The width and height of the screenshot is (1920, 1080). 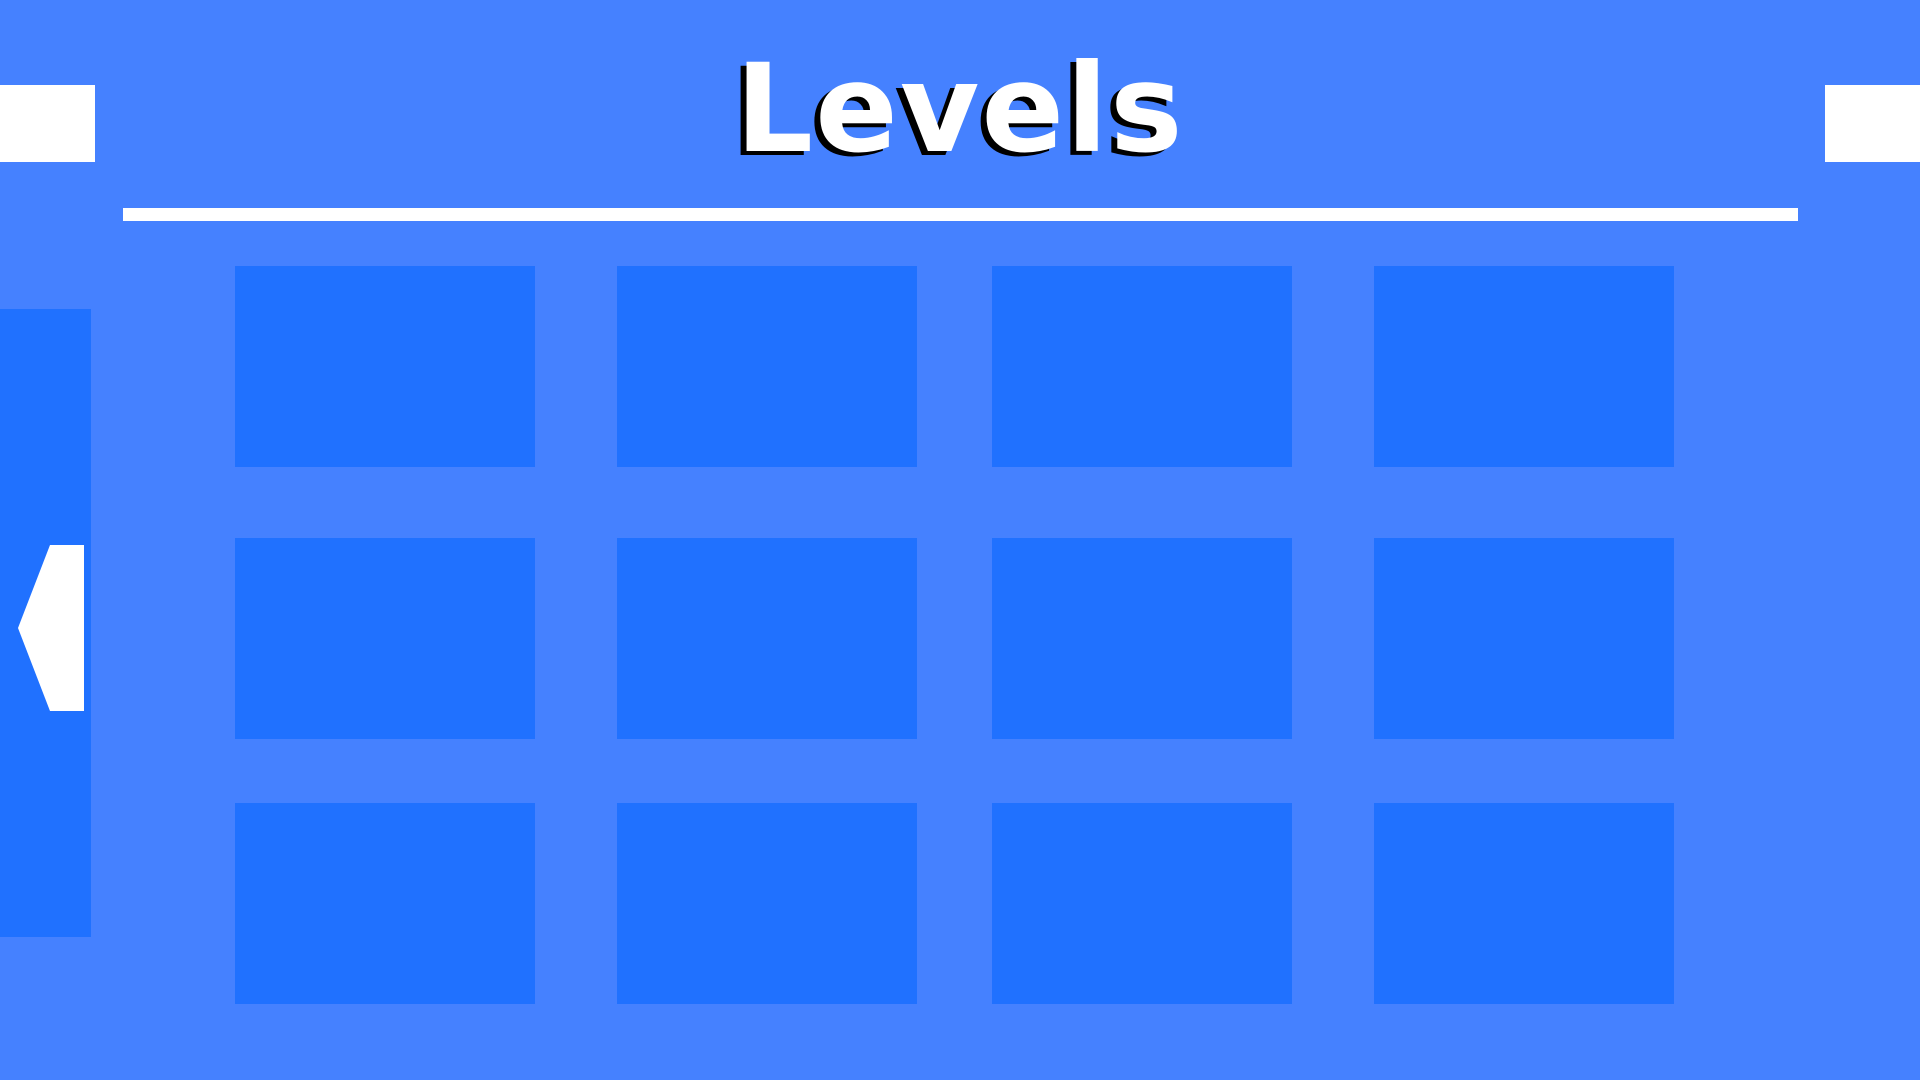 I want to click on page-title: Levels, so click(x=960, y=109).